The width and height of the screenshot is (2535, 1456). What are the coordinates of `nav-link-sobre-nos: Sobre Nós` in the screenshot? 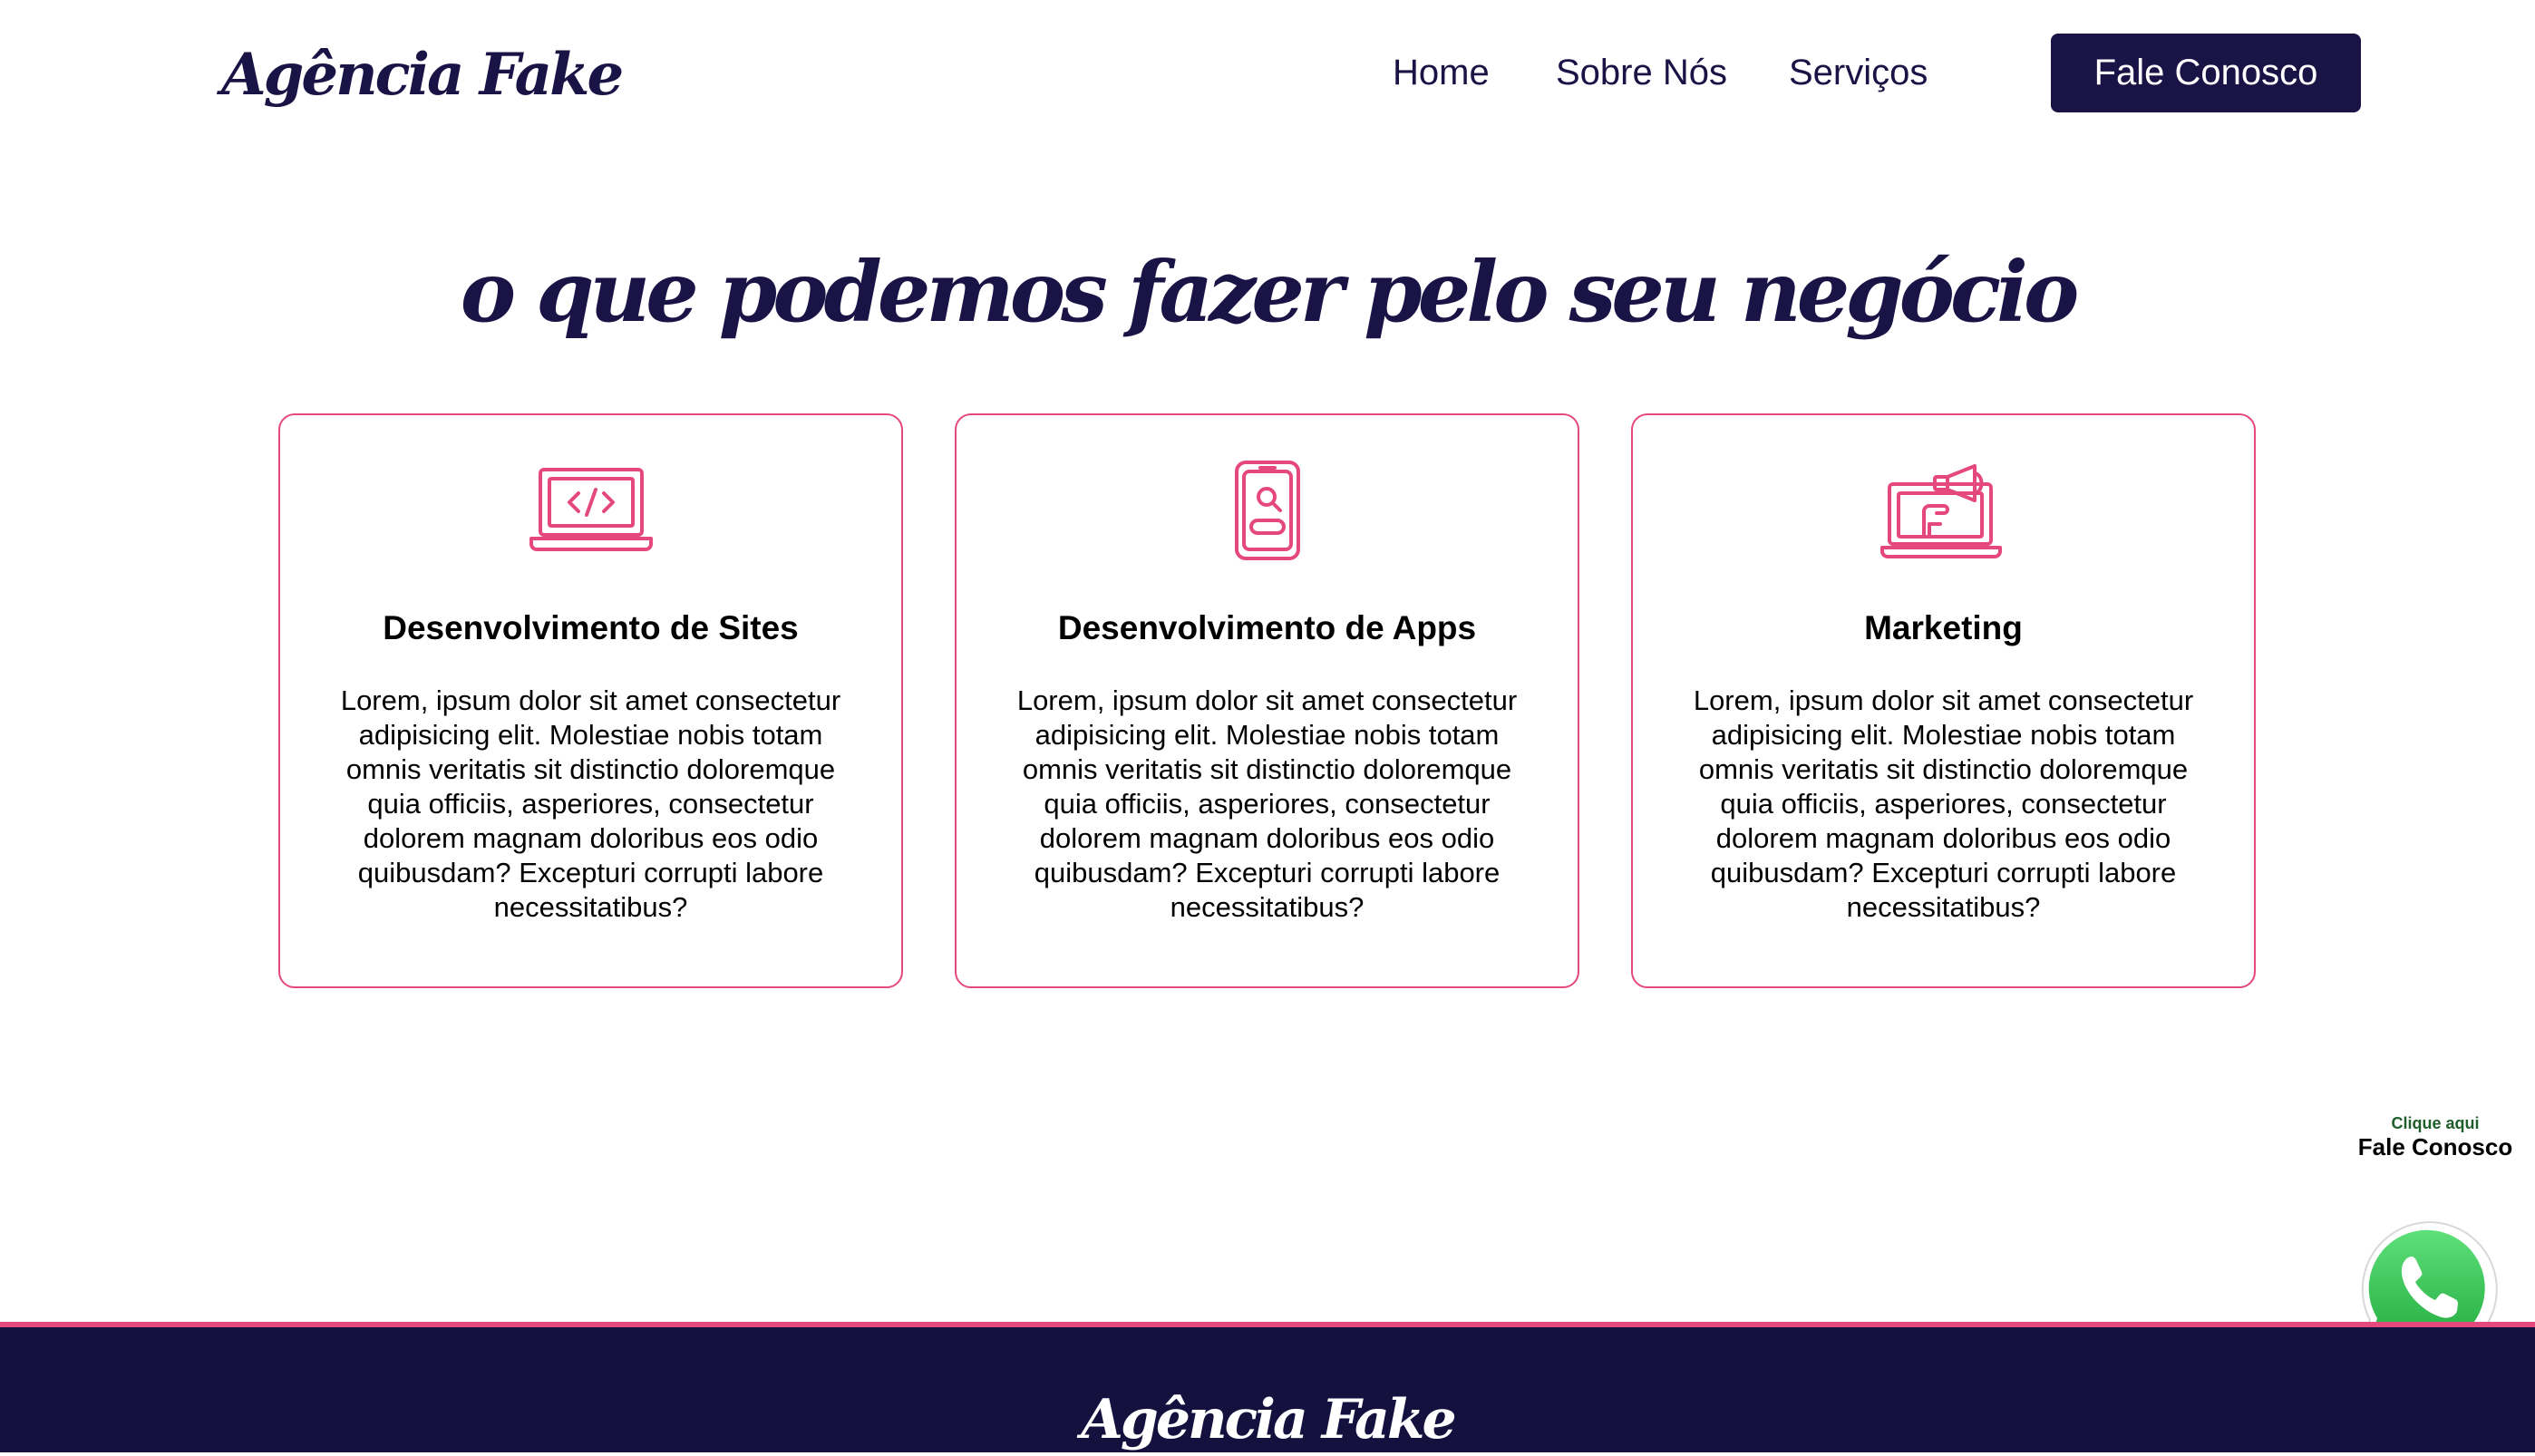 It's located at (1641, 72).